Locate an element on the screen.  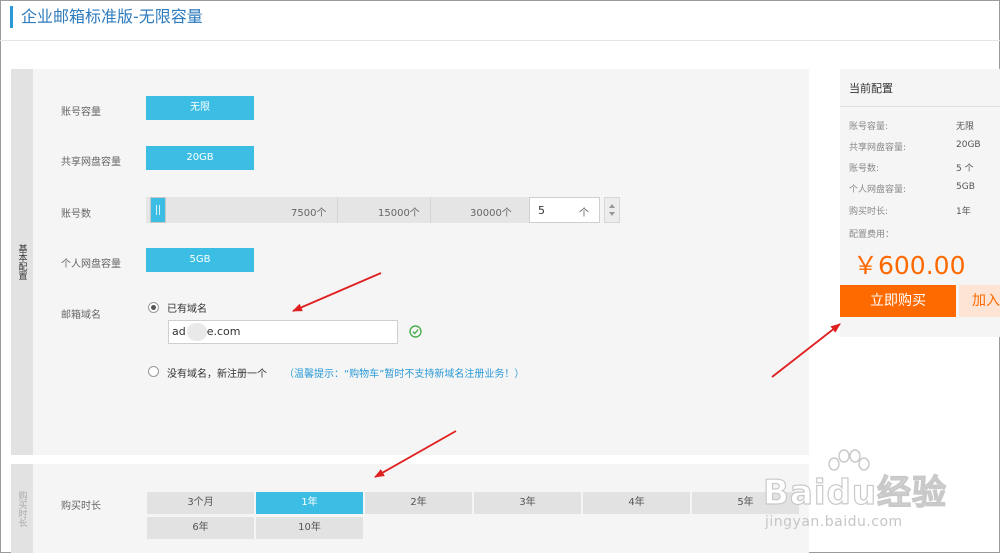
annotation-arrow-domain is located at coordinates (337, 292).